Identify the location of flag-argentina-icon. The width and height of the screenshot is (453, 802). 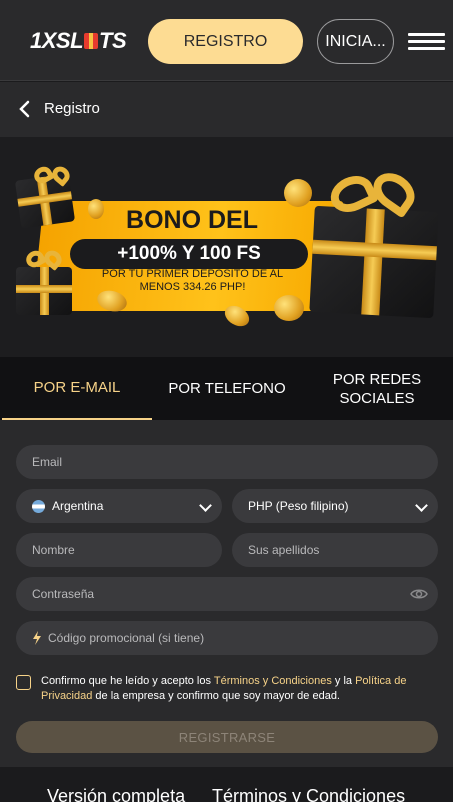
(38, 506).